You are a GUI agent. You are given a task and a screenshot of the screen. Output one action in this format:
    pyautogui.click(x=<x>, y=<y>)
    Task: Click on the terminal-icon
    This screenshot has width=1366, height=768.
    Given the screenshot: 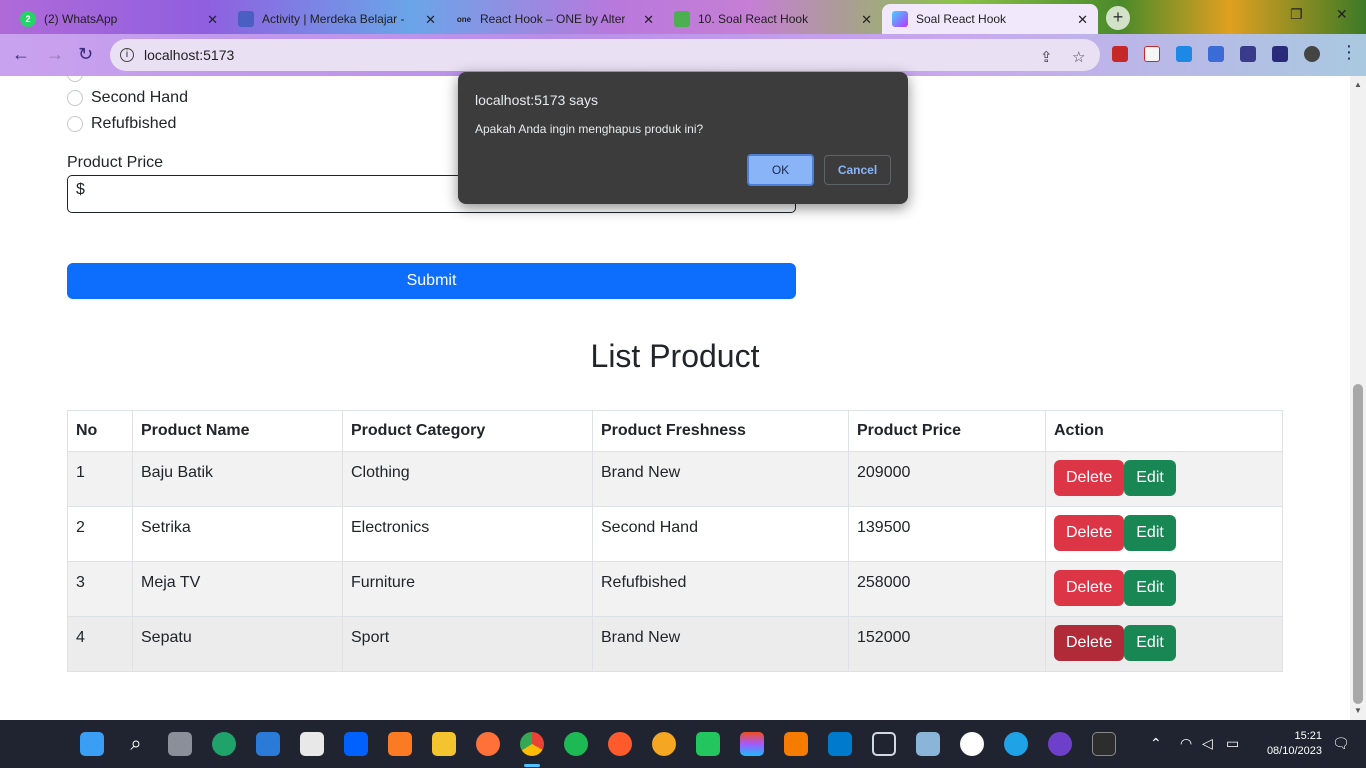 What is the action you would take?
    pyautogui.click(x=1104, y=744)
    